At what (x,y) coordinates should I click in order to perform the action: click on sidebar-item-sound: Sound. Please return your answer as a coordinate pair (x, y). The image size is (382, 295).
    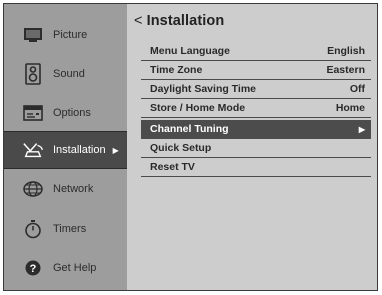
    Looking at the image, I should click on (65, 74).